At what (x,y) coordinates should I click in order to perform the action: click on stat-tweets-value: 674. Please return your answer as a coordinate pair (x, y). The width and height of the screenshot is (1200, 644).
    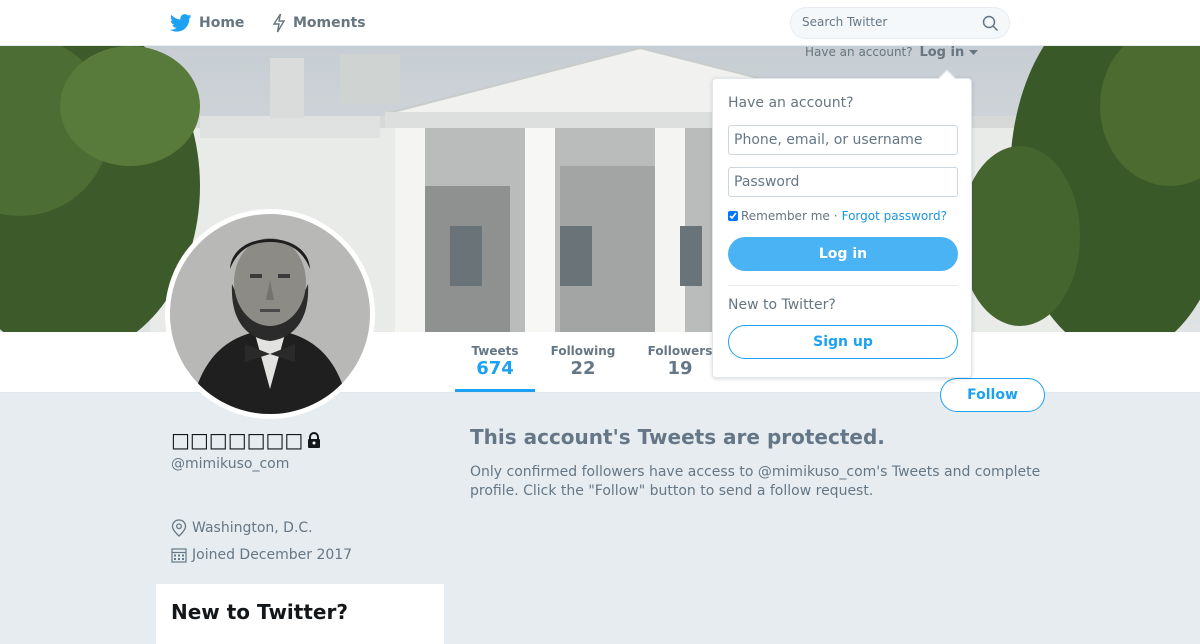
    Looking at the image, I should click on (495, 368).